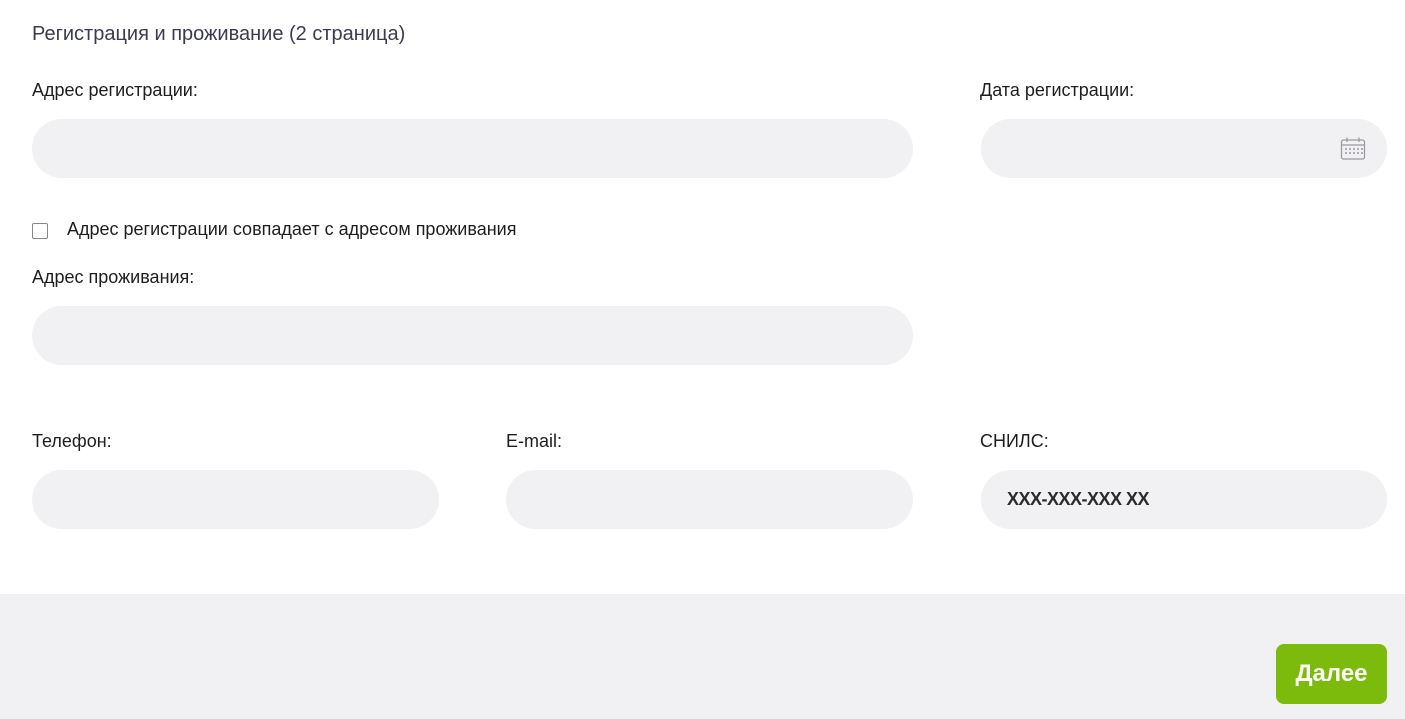  Describe the element at coordinates (115, 90) in the screenshot. I see `registration-address-label: Адрес регистрации:` at that location.